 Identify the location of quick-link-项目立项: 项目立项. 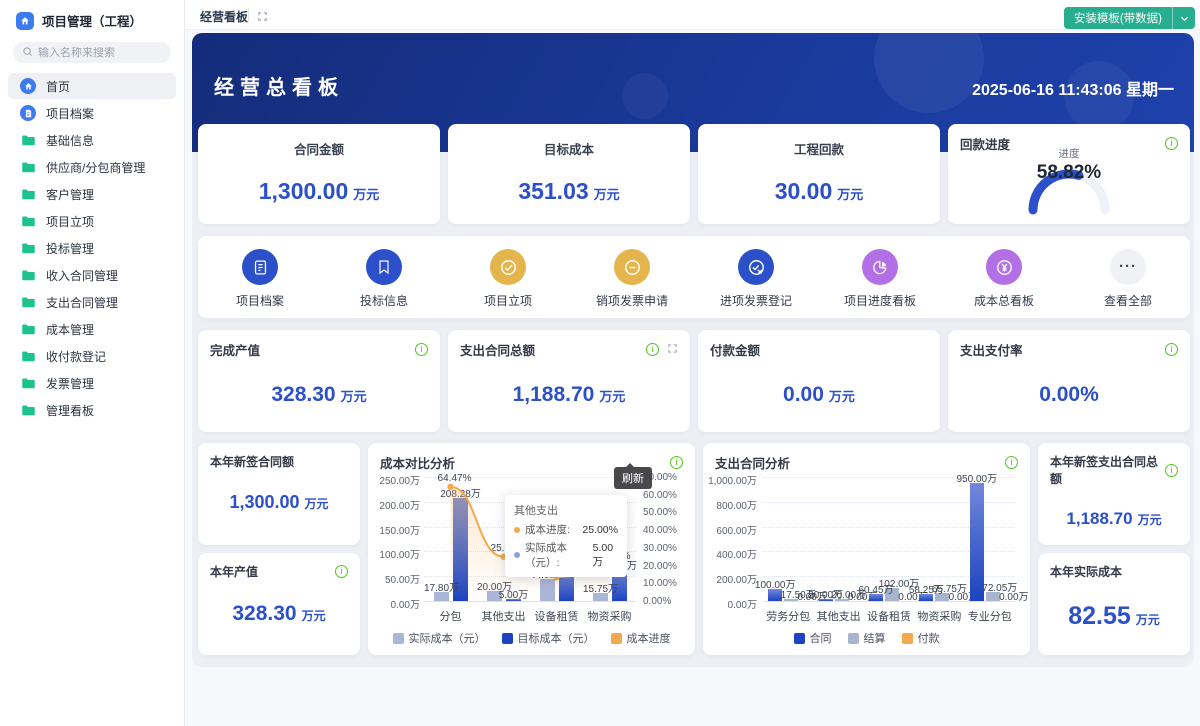
(508, 277).